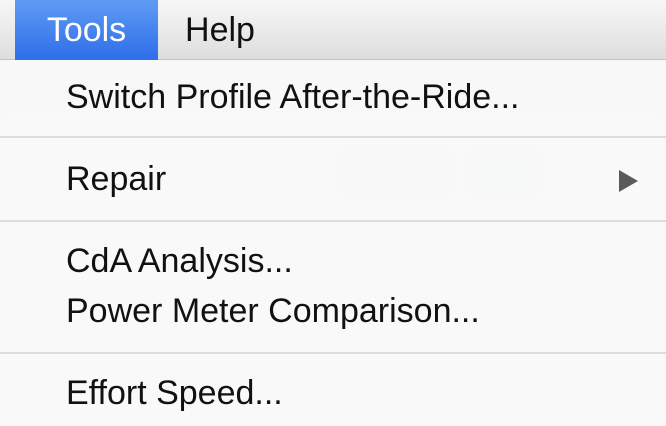 This screenshot has width=666, height=426. Describe the element at coordinates (86, 30) in the screenshot. I see `menubar-item-tools: Tools` at that location.